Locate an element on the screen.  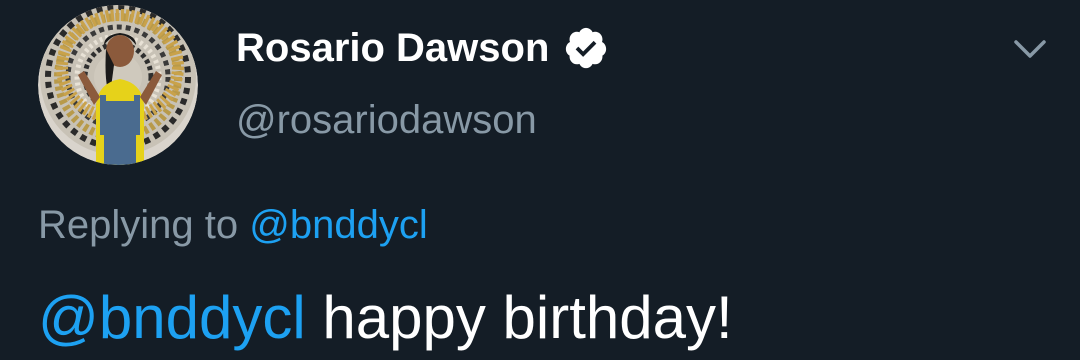
tweet-mention-link: @bnddycl is located at coordinates (172, 317).